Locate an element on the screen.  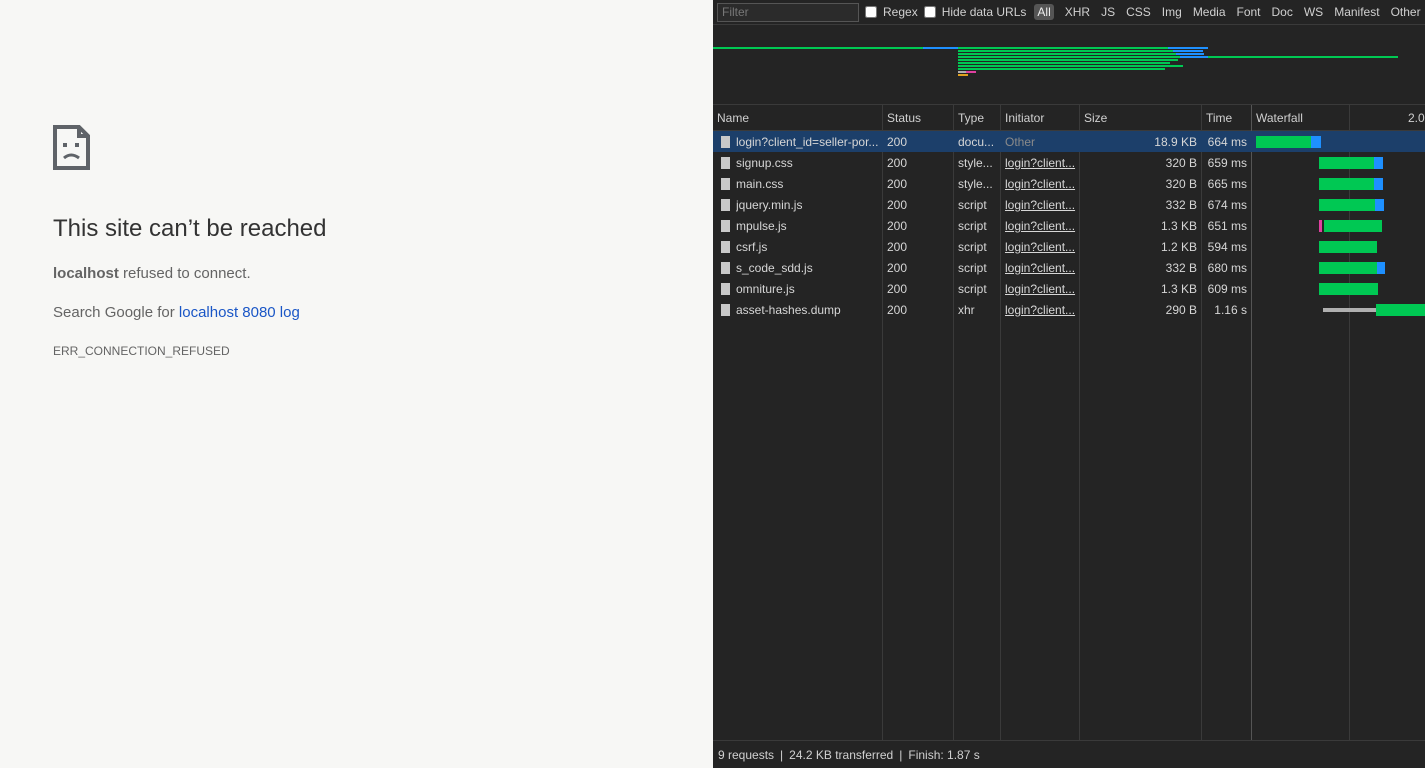
request-time: 594 ms is located at coordinates (1227, 247).